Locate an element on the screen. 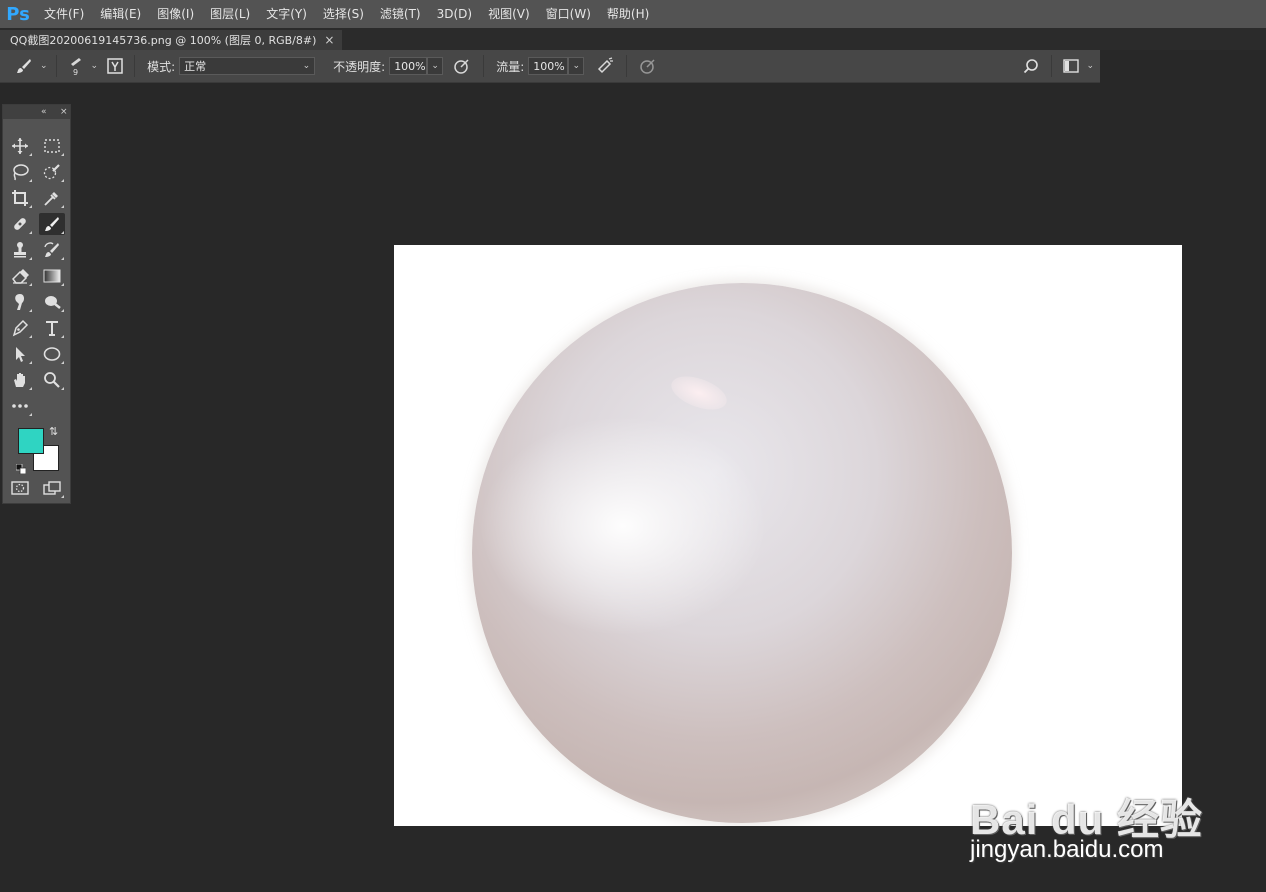 Image resolution: width=1266 pixels, height=892 pixels. mode-select: 正常 ⌄ is located at coordinates (247, 66).